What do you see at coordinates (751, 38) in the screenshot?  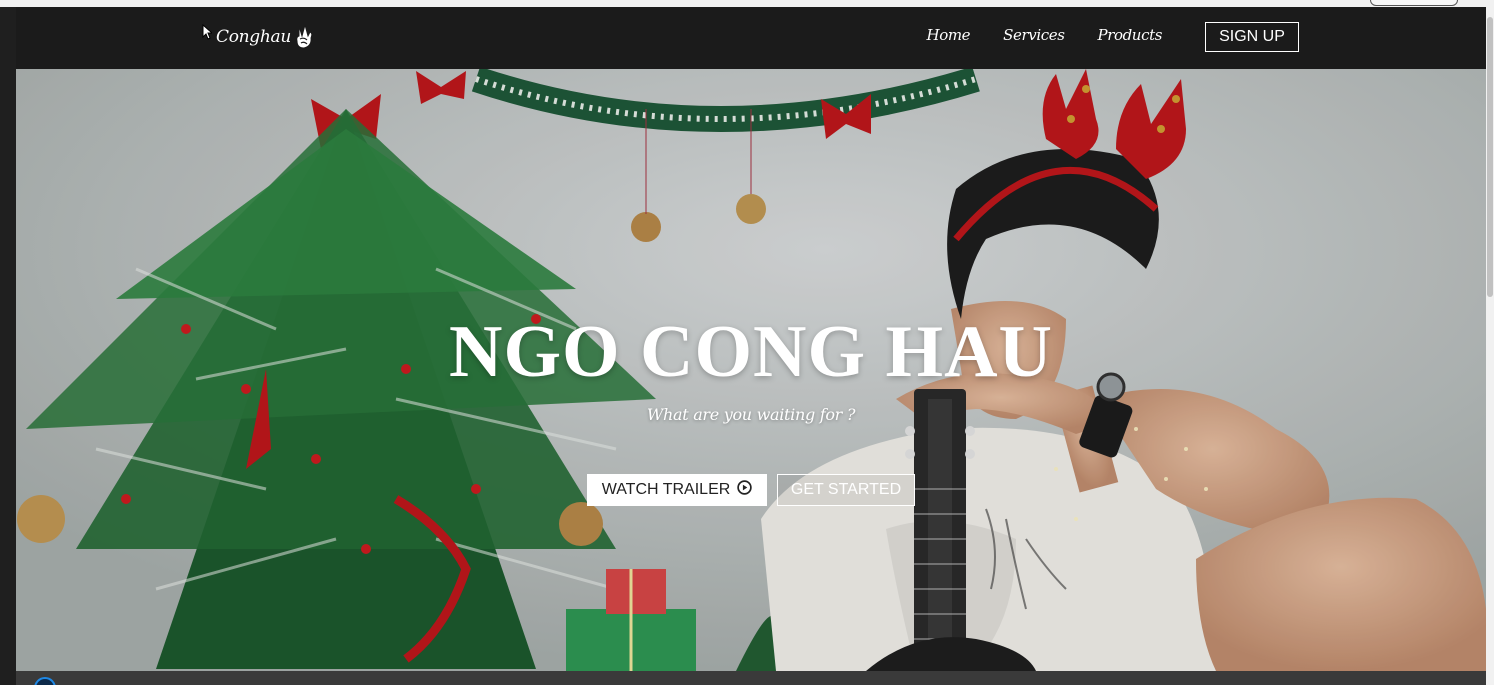 I see `navbar: Conghau Home Services Products SIGN UP` at bounding box center [751, 38].